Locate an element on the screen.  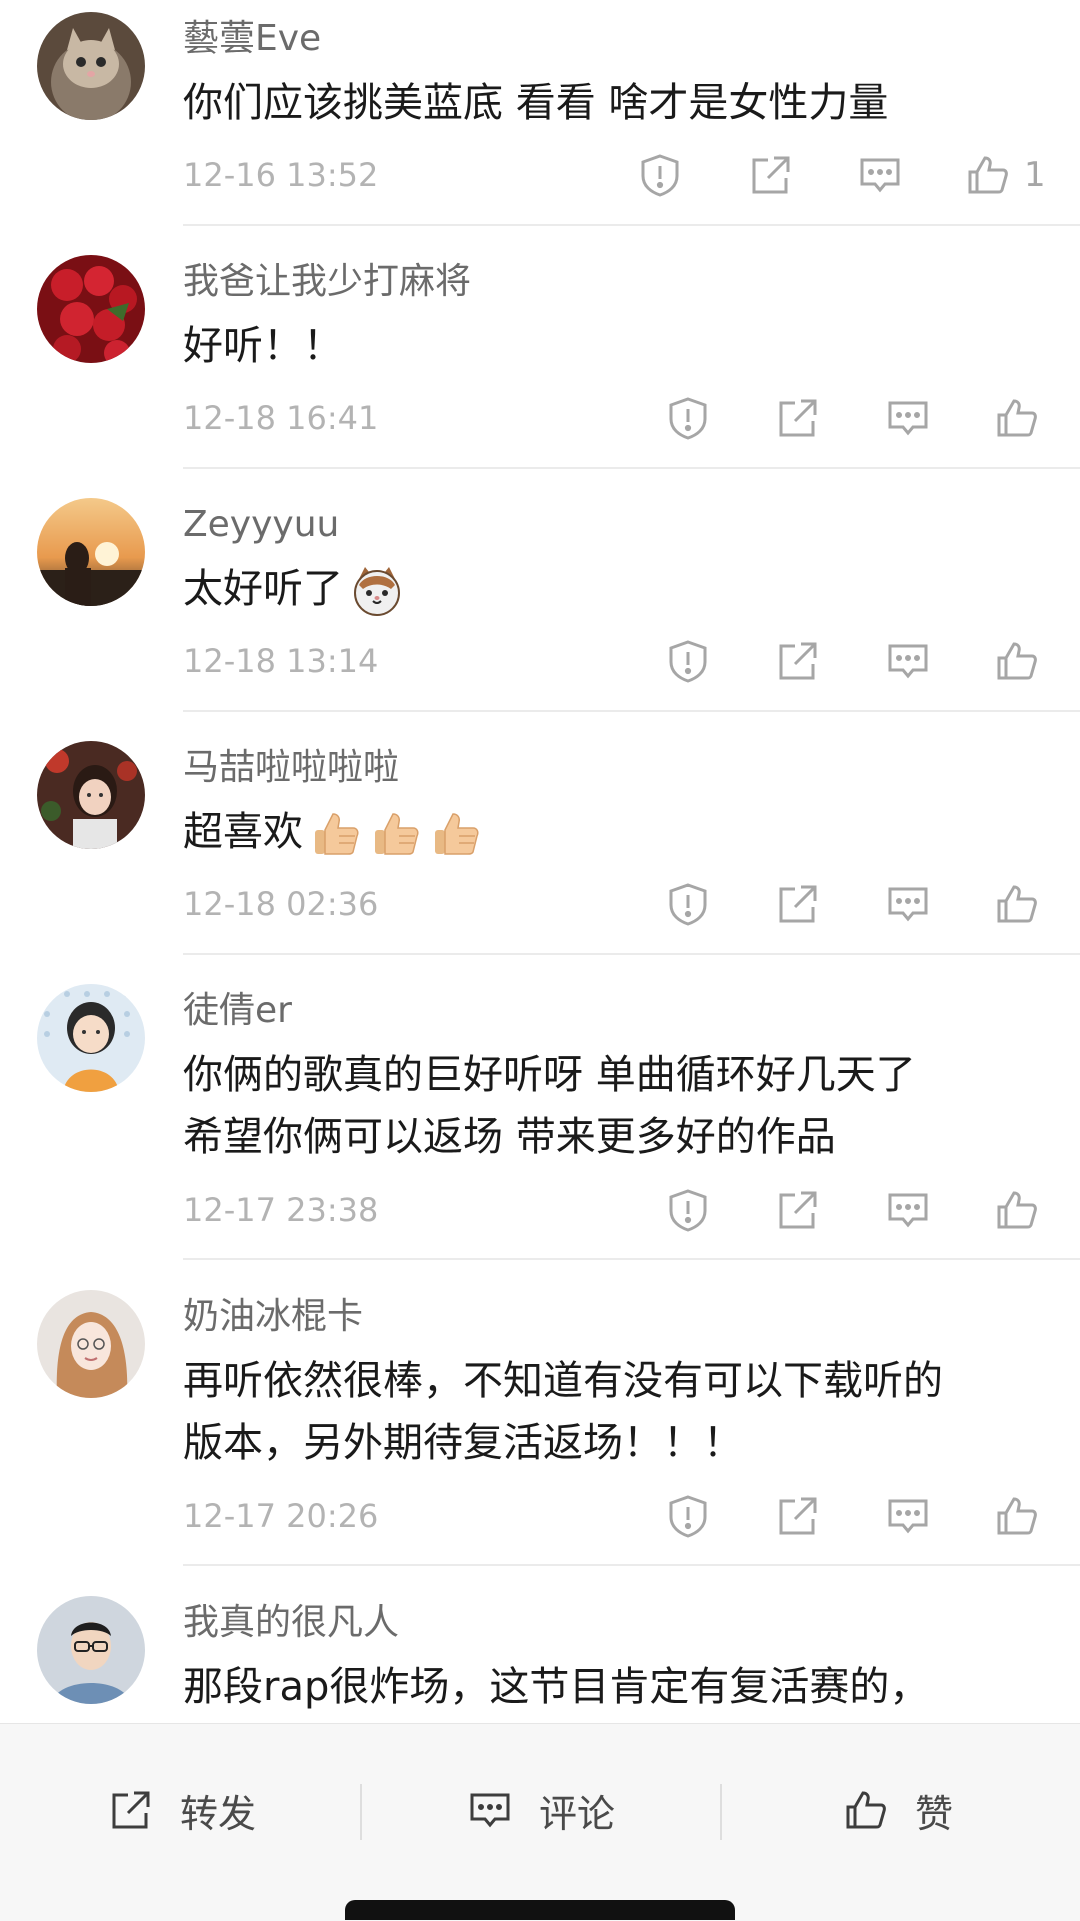
comment-username: 我爸让我少打麻将 is located at coordinates (327, 282).